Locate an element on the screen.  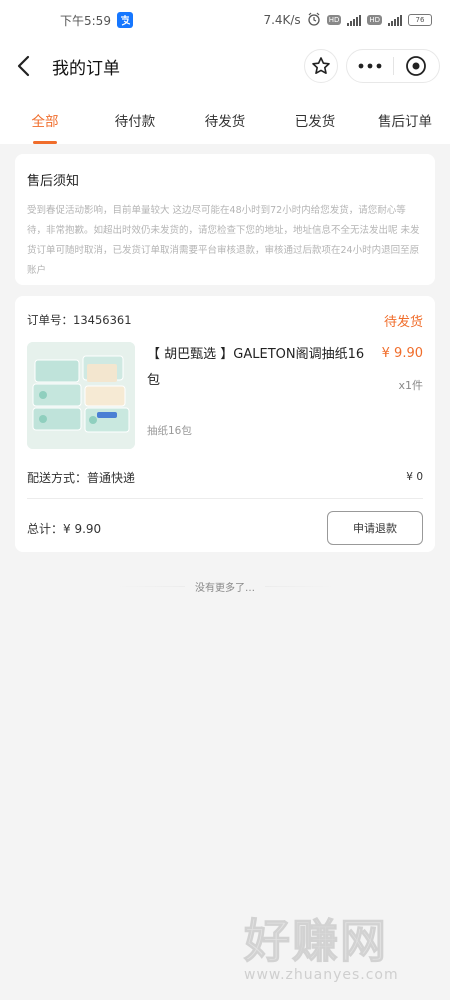
alipay-icon is located at coordinates (124, 20).